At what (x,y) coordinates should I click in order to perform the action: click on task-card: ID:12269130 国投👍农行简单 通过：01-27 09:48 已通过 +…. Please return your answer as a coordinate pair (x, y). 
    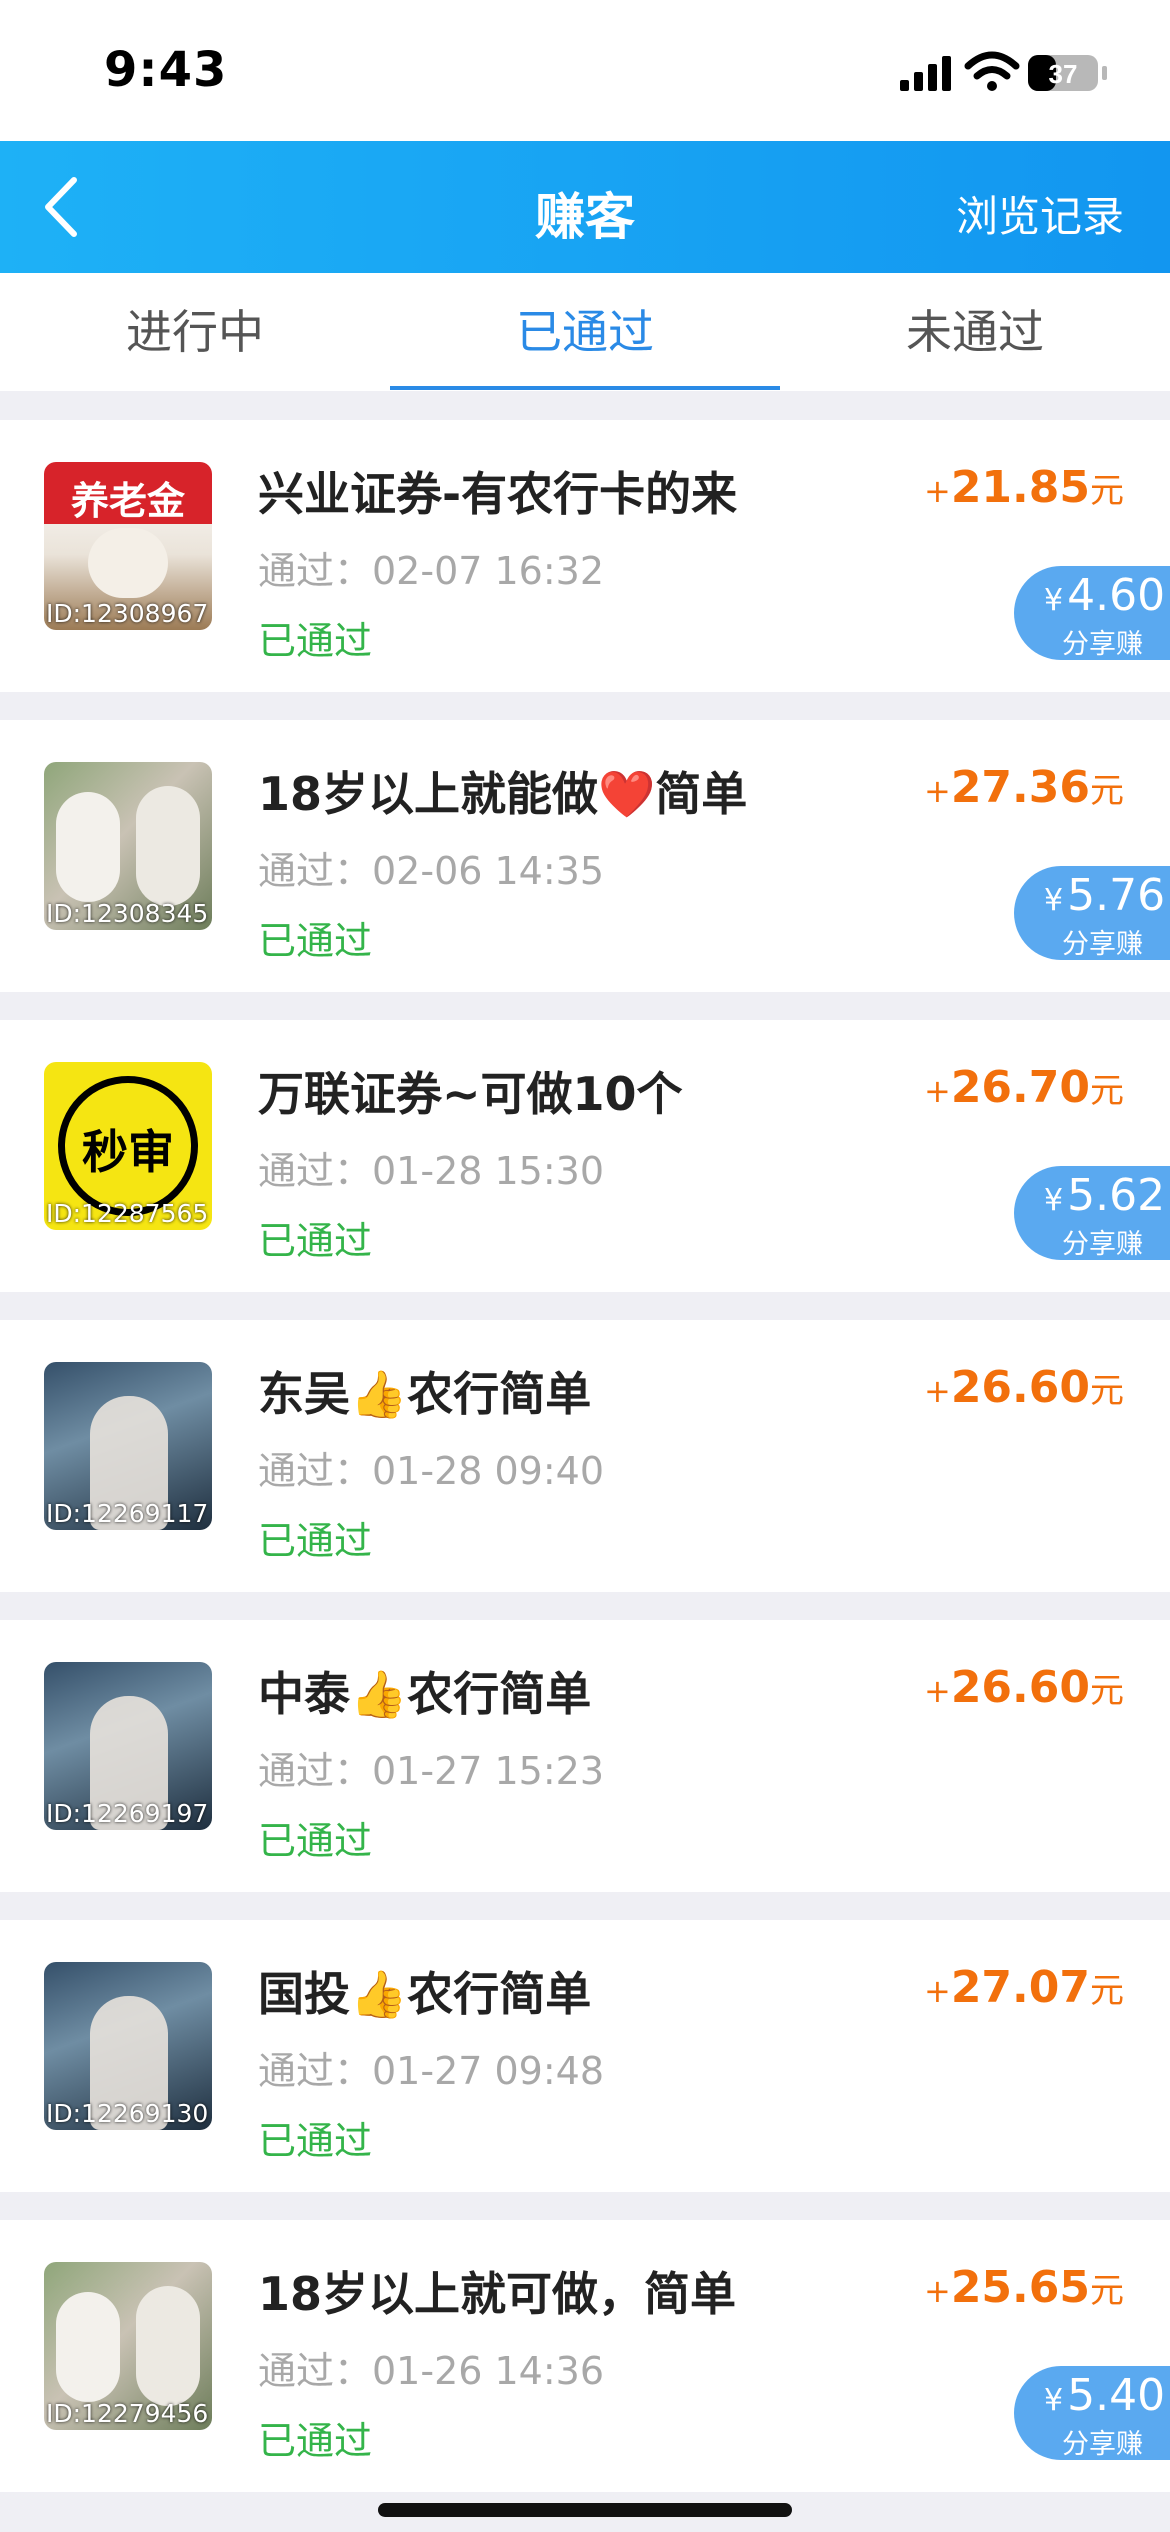
    Looking at the image, I should click on (585, 2056).